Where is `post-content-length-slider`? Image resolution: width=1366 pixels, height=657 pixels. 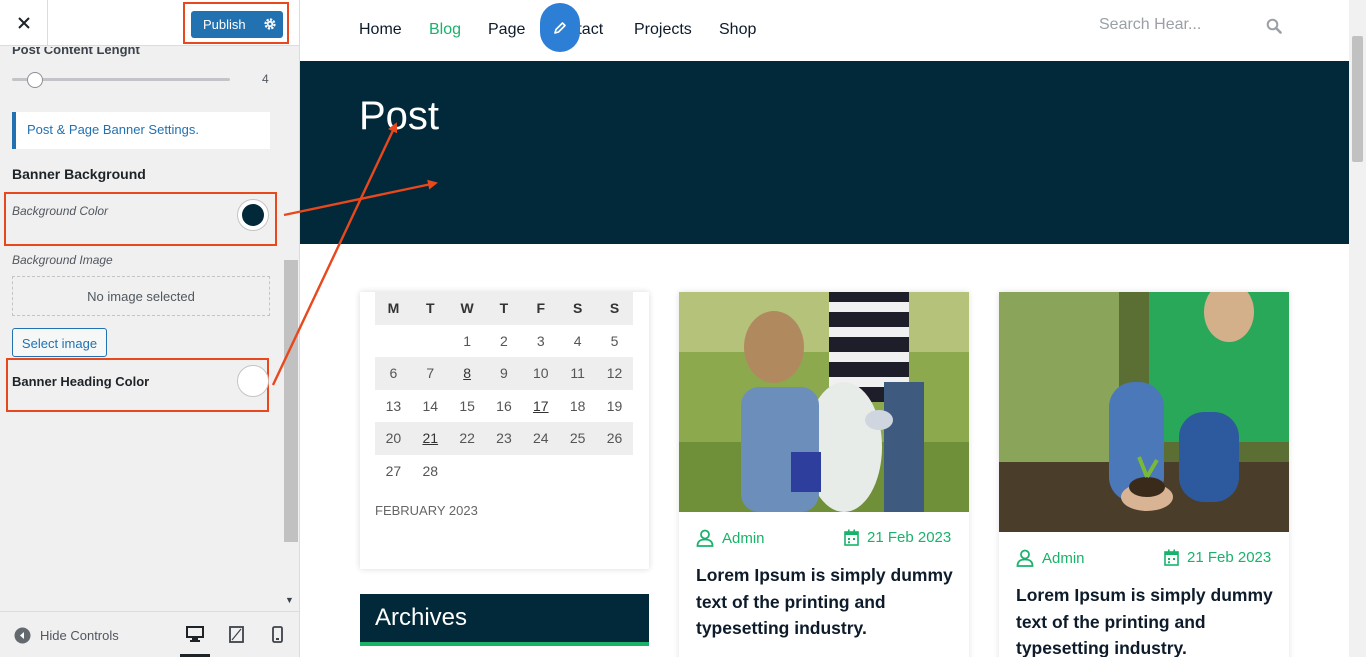 post-content-length-slider is located at coordinates (121, 79).